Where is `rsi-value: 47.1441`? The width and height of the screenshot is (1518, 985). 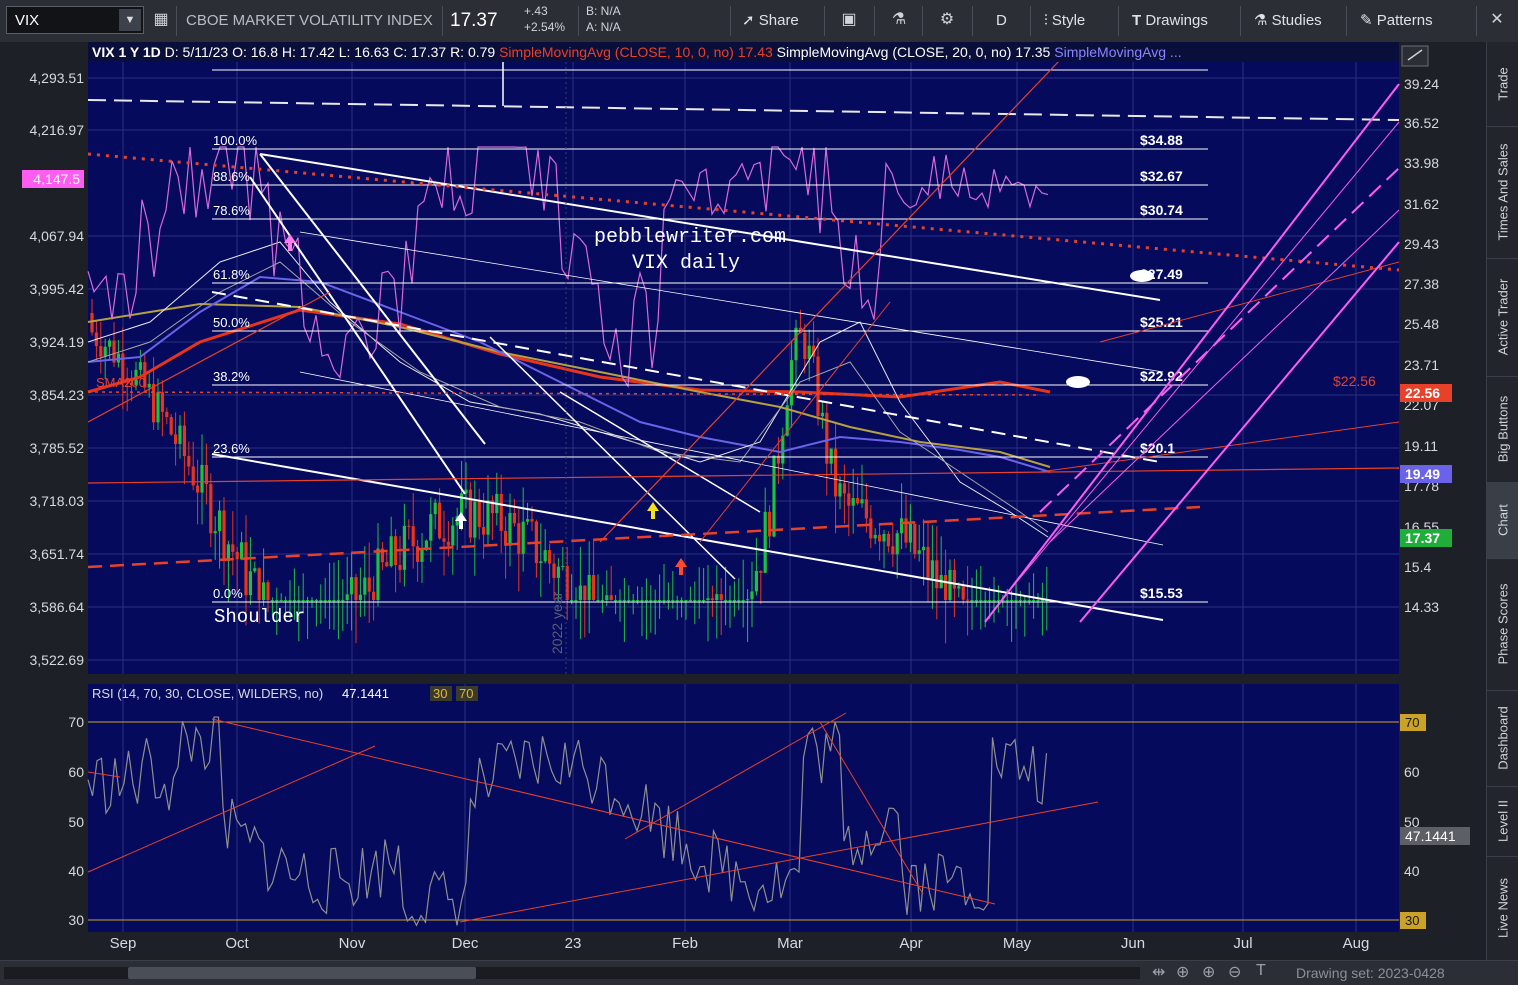 rsi-value: 47.1441 is located at coordinates (365, 693).